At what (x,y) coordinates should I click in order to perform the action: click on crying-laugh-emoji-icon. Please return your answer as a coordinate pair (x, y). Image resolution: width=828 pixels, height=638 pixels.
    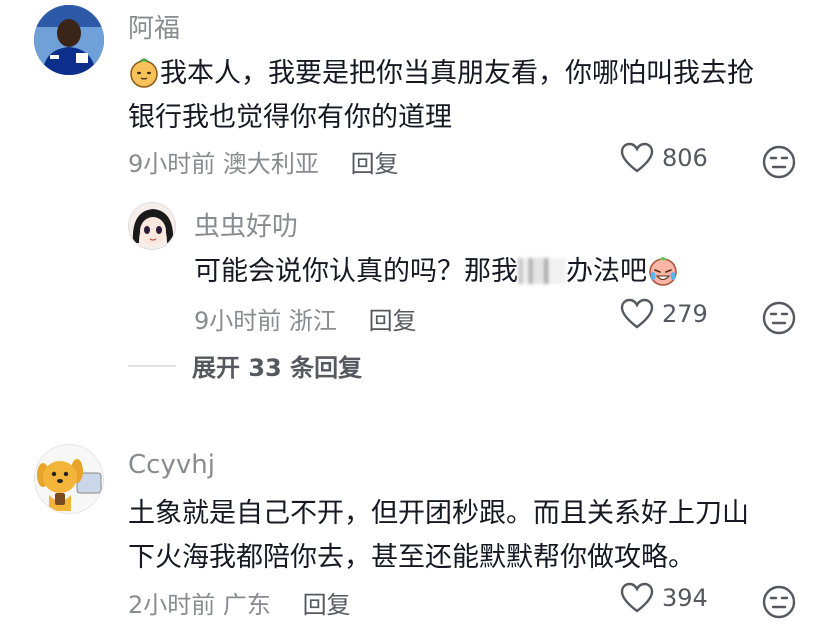
    Looking at the image, I should click on (663, 271).